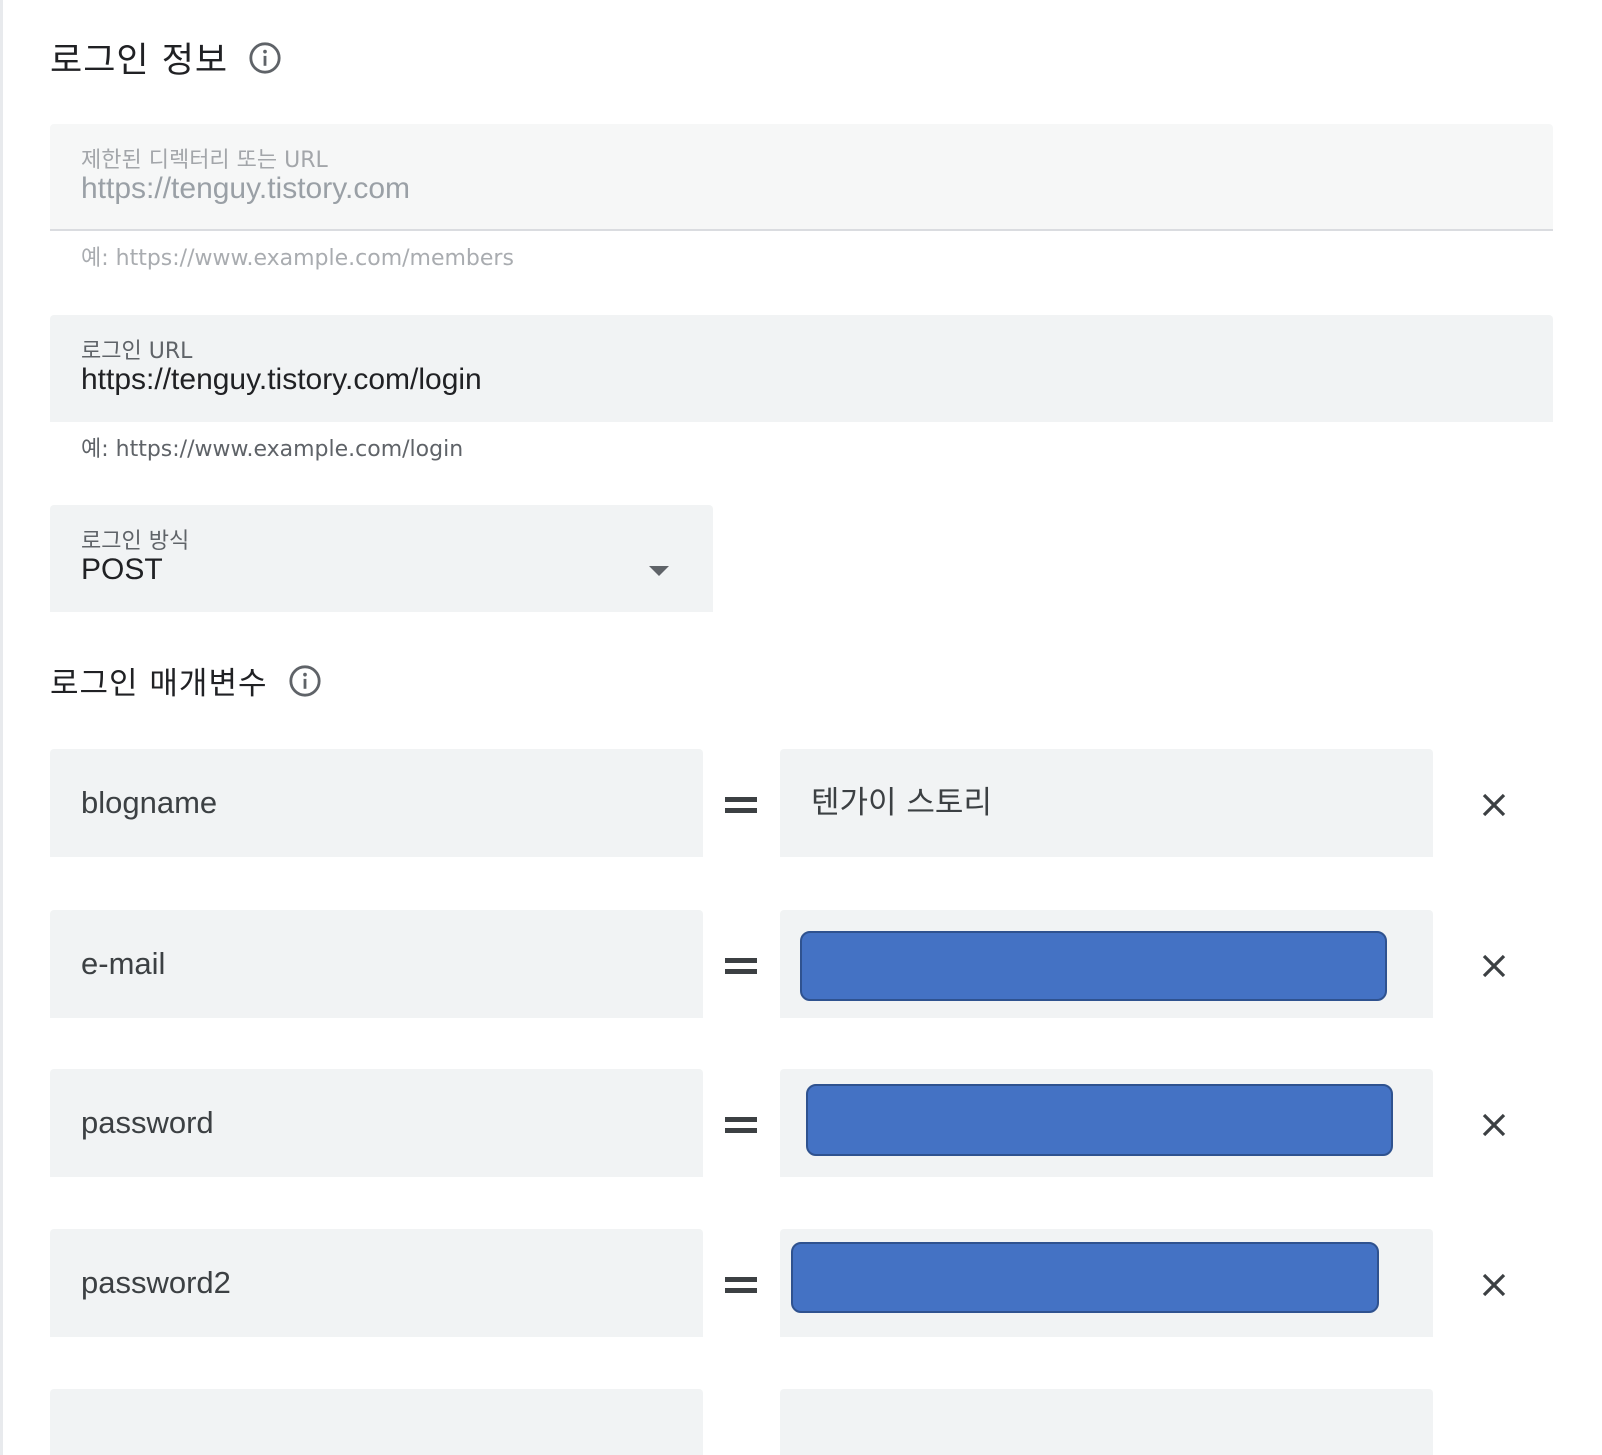  I want to click on param-key-text: password, so click(147, 1123).